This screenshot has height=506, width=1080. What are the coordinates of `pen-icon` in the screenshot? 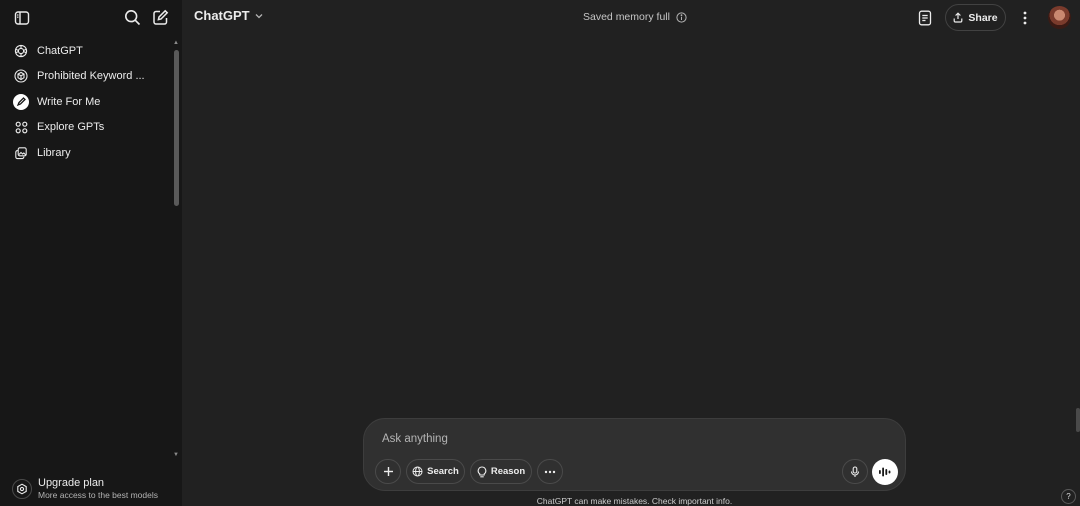 It's located at (21, 101).